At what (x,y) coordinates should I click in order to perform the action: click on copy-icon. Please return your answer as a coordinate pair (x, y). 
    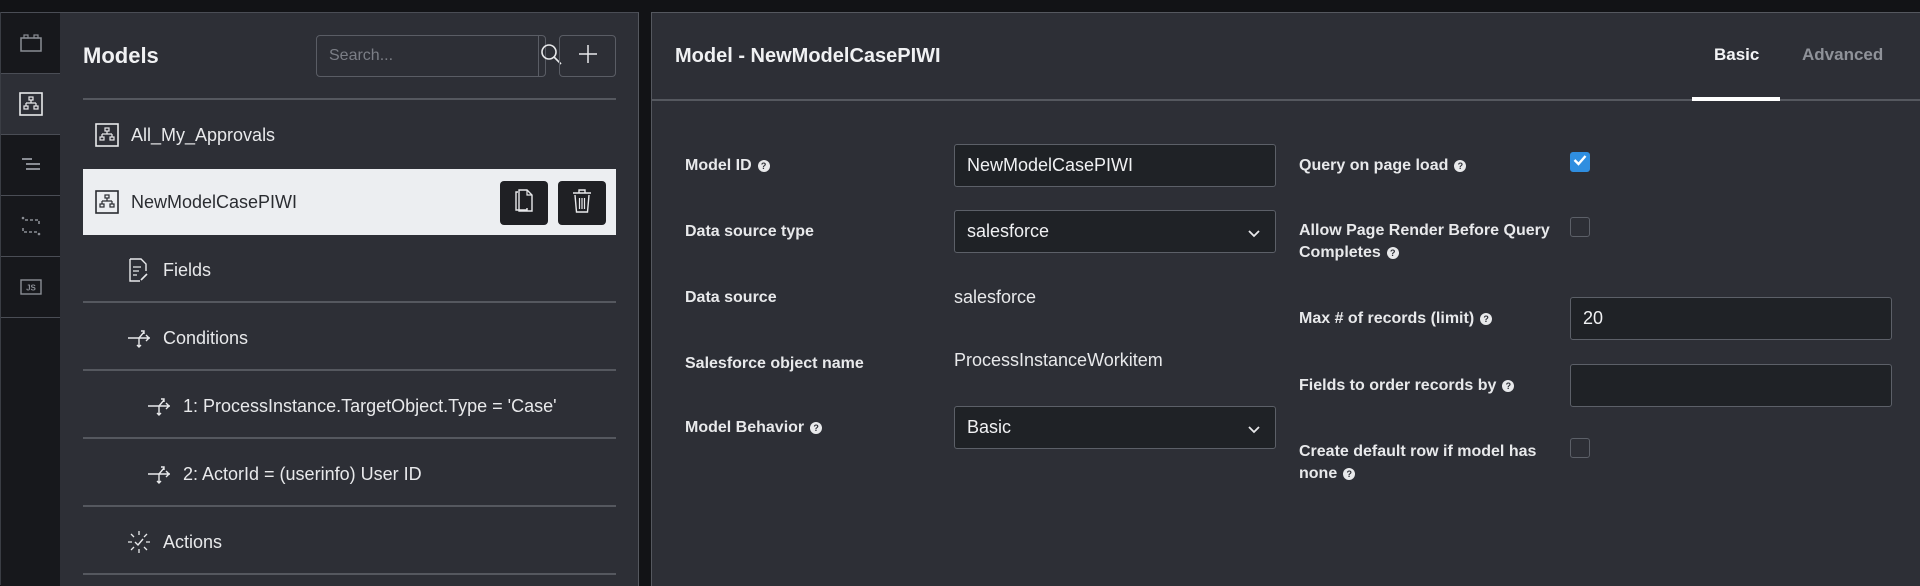
    Looking at the image, I should click on (524, 203).